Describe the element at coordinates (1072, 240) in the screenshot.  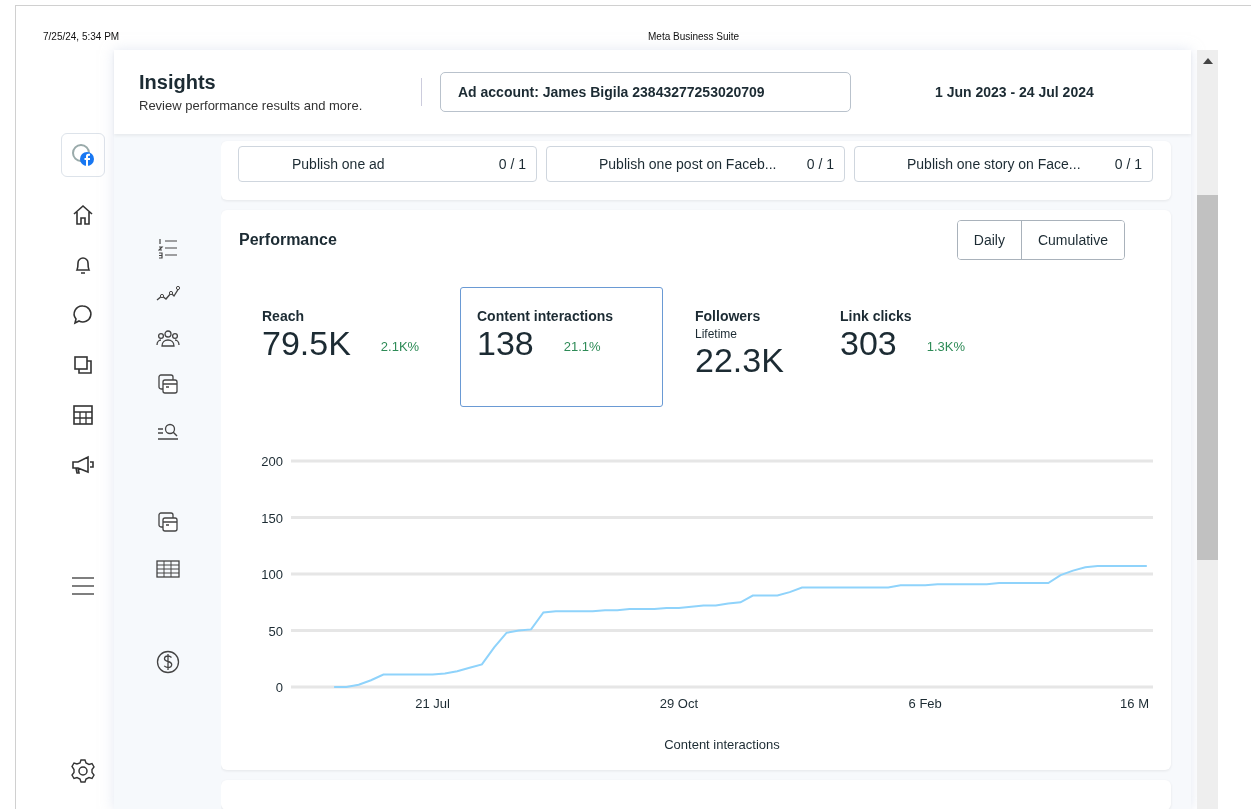
I see `view-toggle-button: Cumulative` at that location.